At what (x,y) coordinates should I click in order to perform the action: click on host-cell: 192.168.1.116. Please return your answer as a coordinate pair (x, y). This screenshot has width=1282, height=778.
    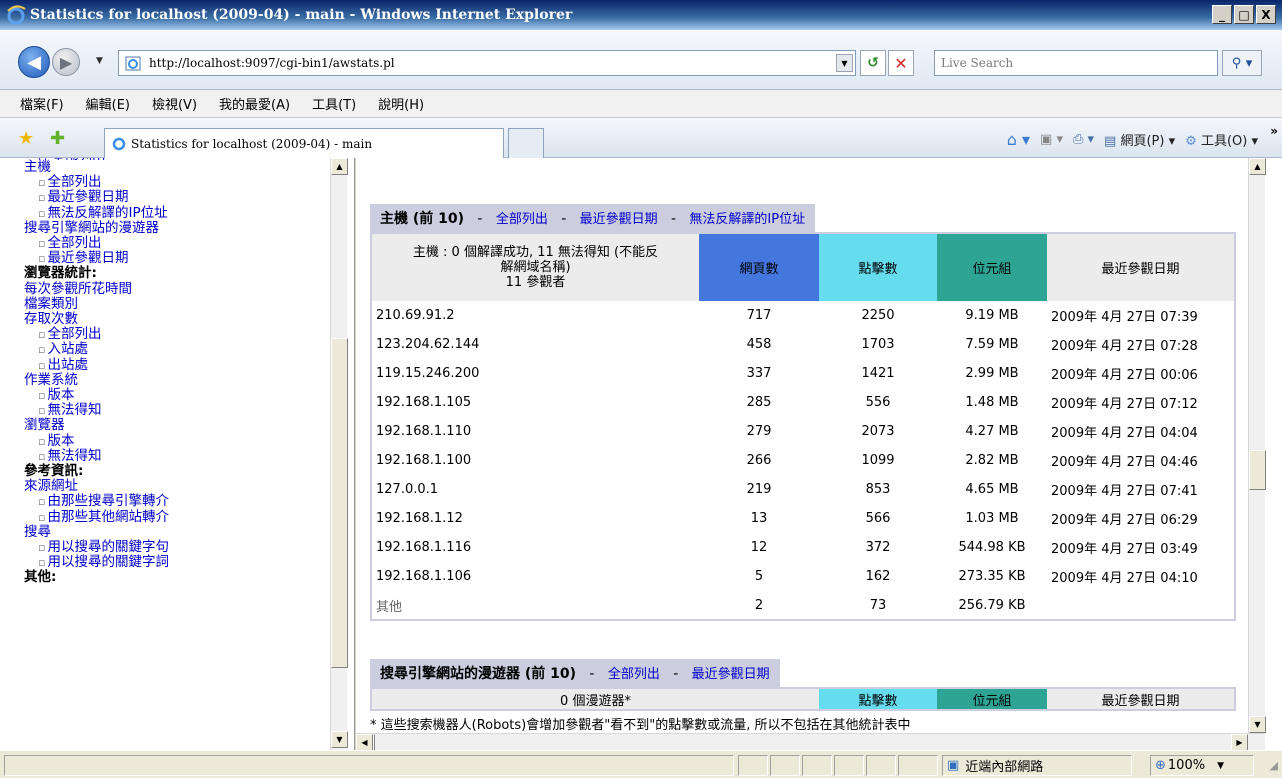
    Looking at the image, I should click on (424, 547).